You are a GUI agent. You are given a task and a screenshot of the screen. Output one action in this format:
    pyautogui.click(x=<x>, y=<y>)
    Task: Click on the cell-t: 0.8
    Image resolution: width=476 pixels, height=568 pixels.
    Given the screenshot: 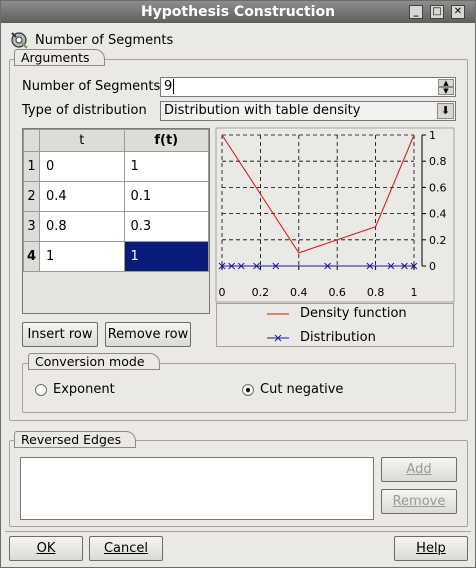 What is the action you would take?
    pyautogui.click(x=82, y=226)
    